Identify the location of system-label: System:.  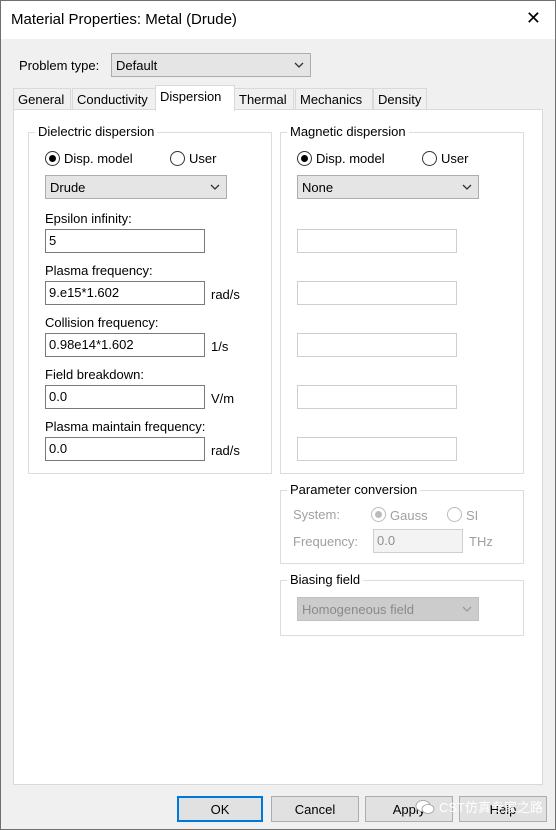
(316, 514).